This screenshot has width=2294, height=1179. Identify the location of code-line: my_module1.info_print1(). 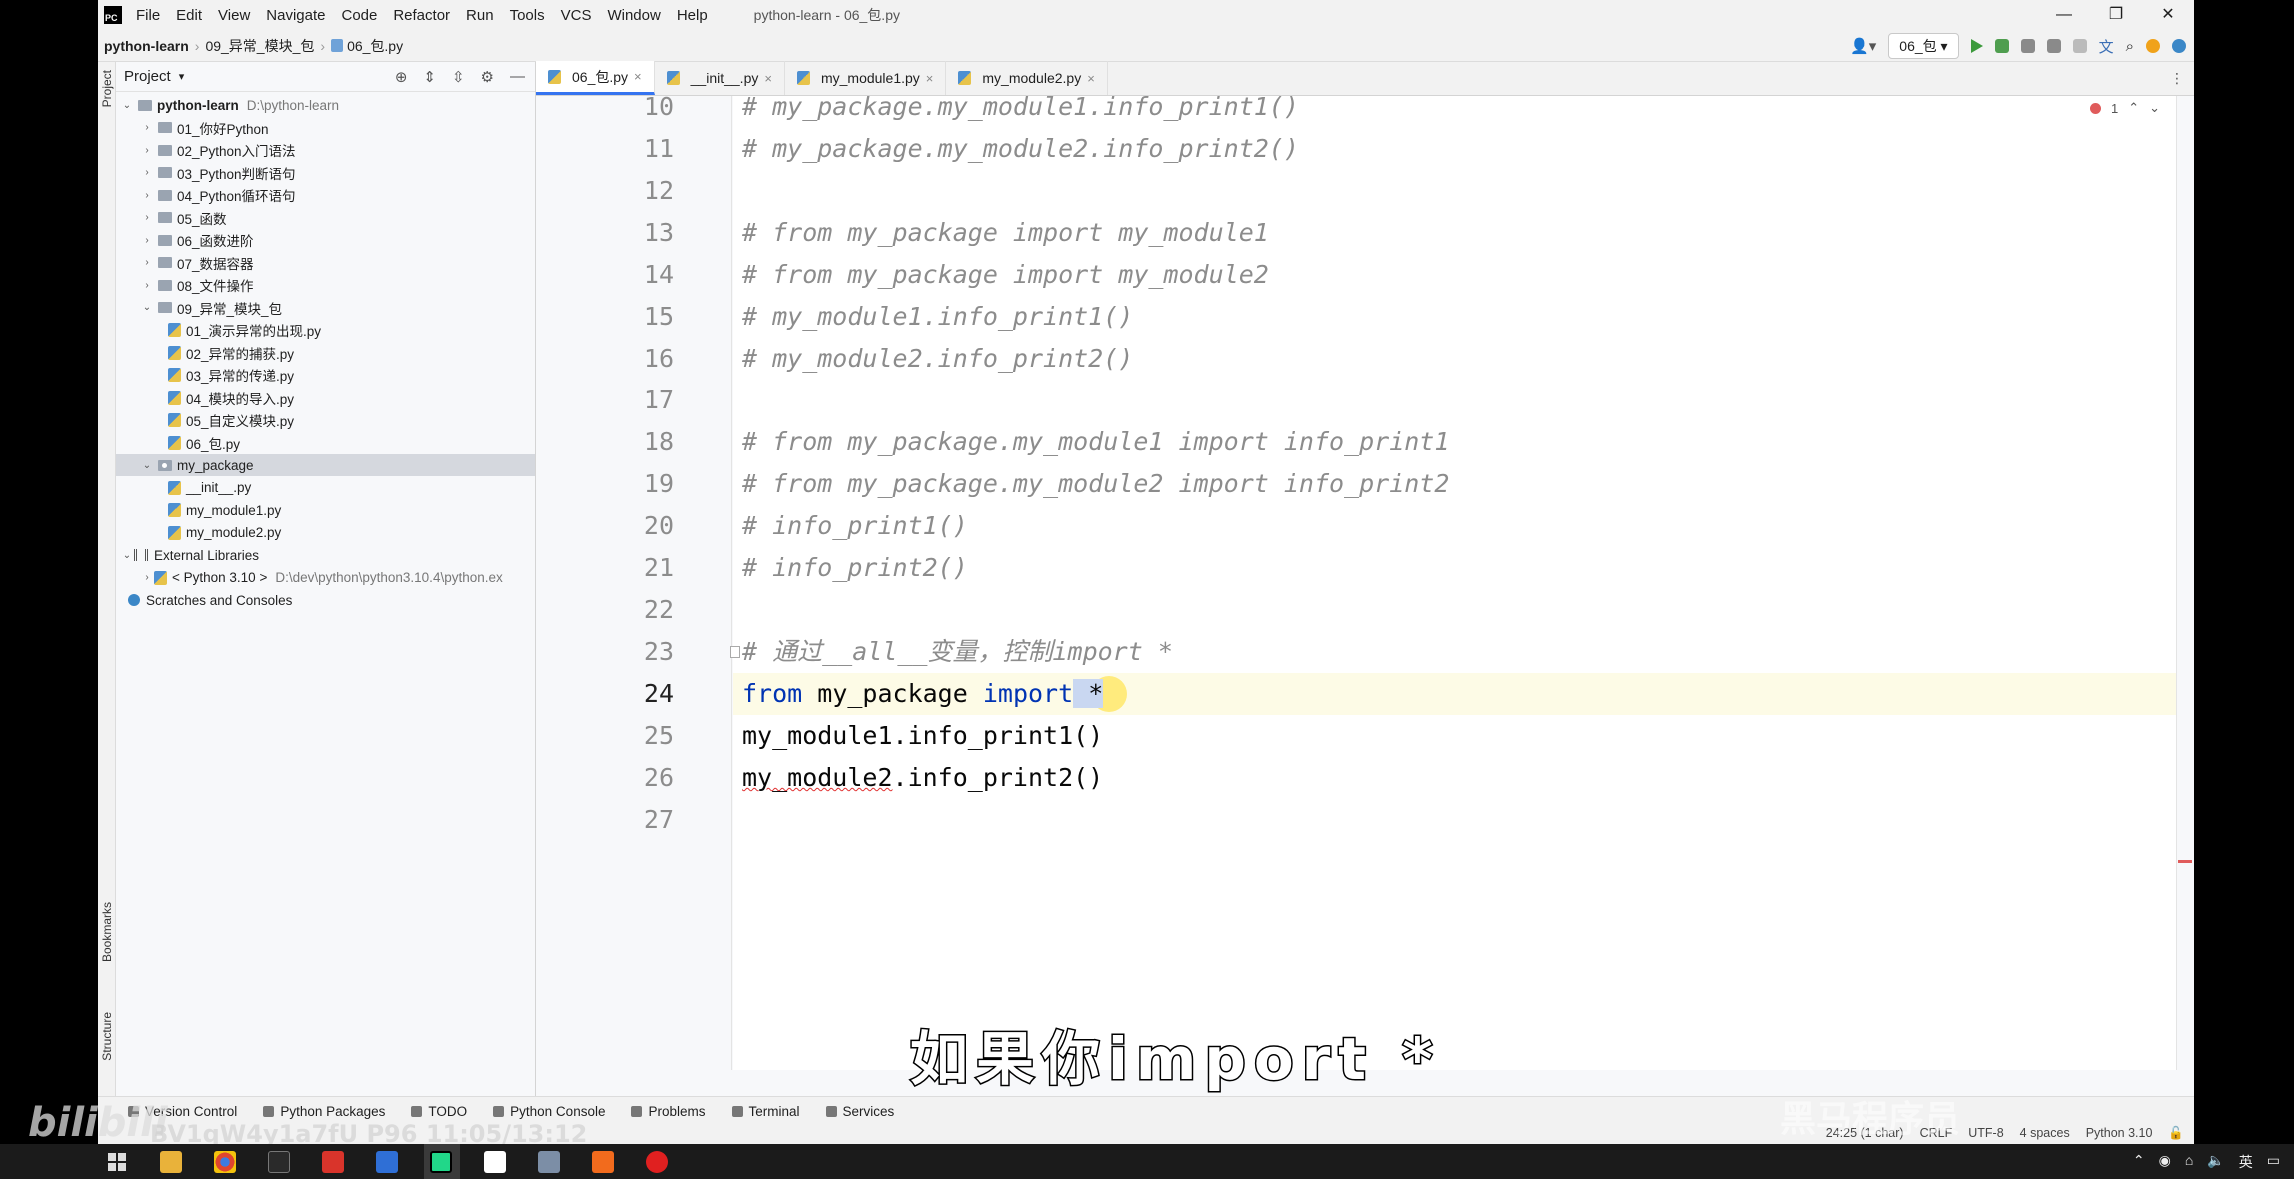
(922, 736).